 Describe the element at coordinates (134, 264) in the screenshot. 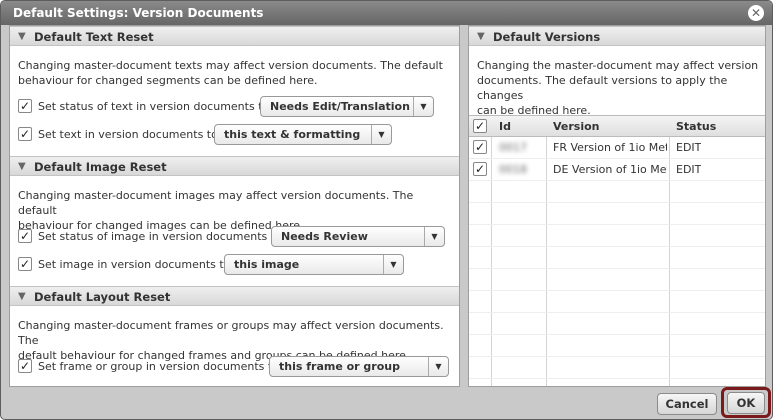

I see `image-content-label: Set image in version documents to` at that location.